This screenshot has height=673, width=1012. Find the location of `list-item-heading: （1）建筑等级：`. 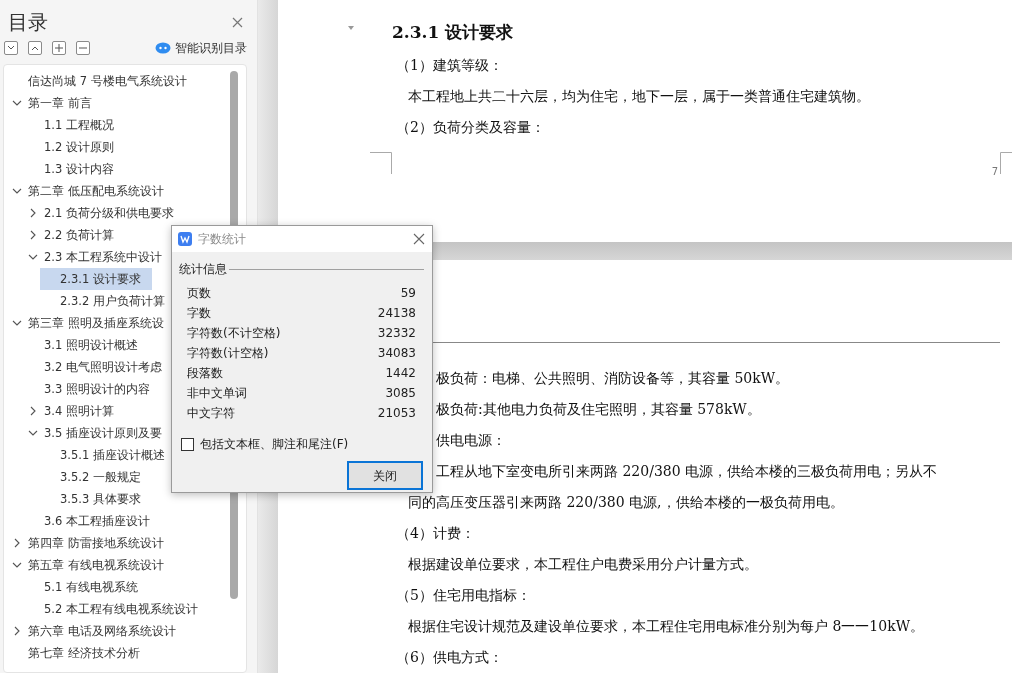

list-item-heading: （1）建筑等级： is located at coordinates (449, 65).